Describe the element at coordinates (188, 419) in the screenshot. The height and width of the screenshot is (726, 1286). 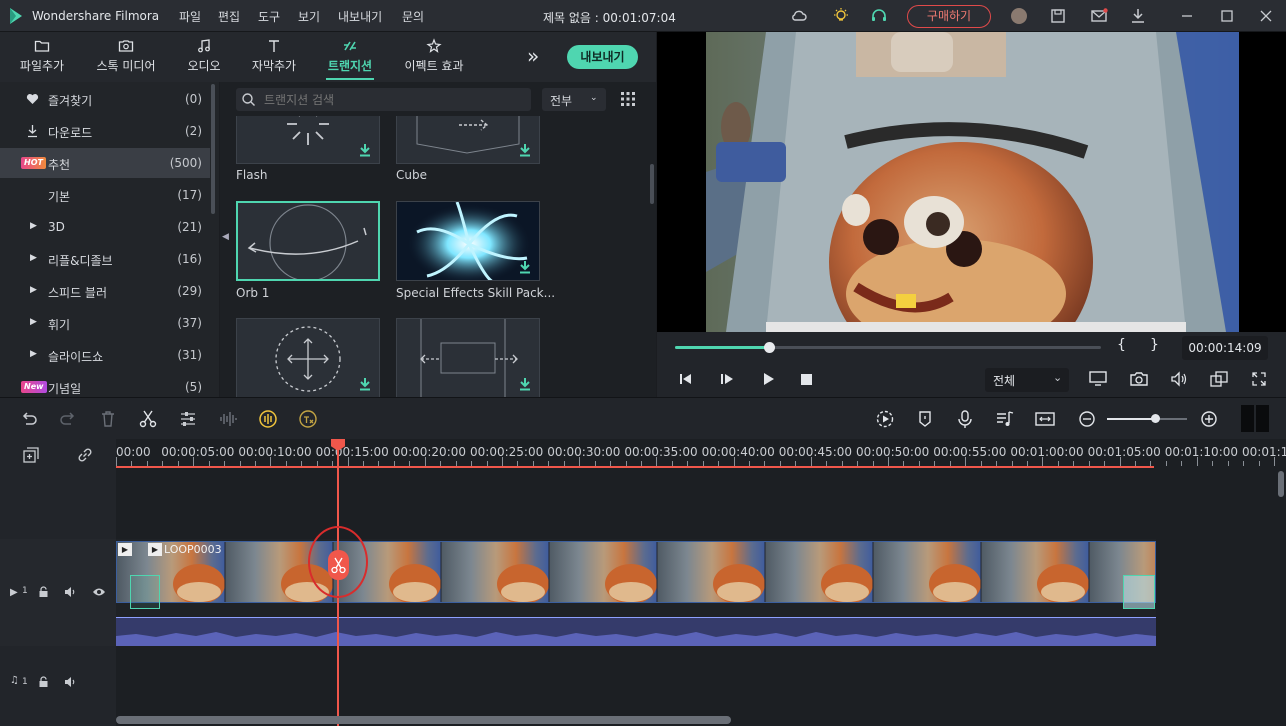
I see `adjust-sliders-icon` at that location.